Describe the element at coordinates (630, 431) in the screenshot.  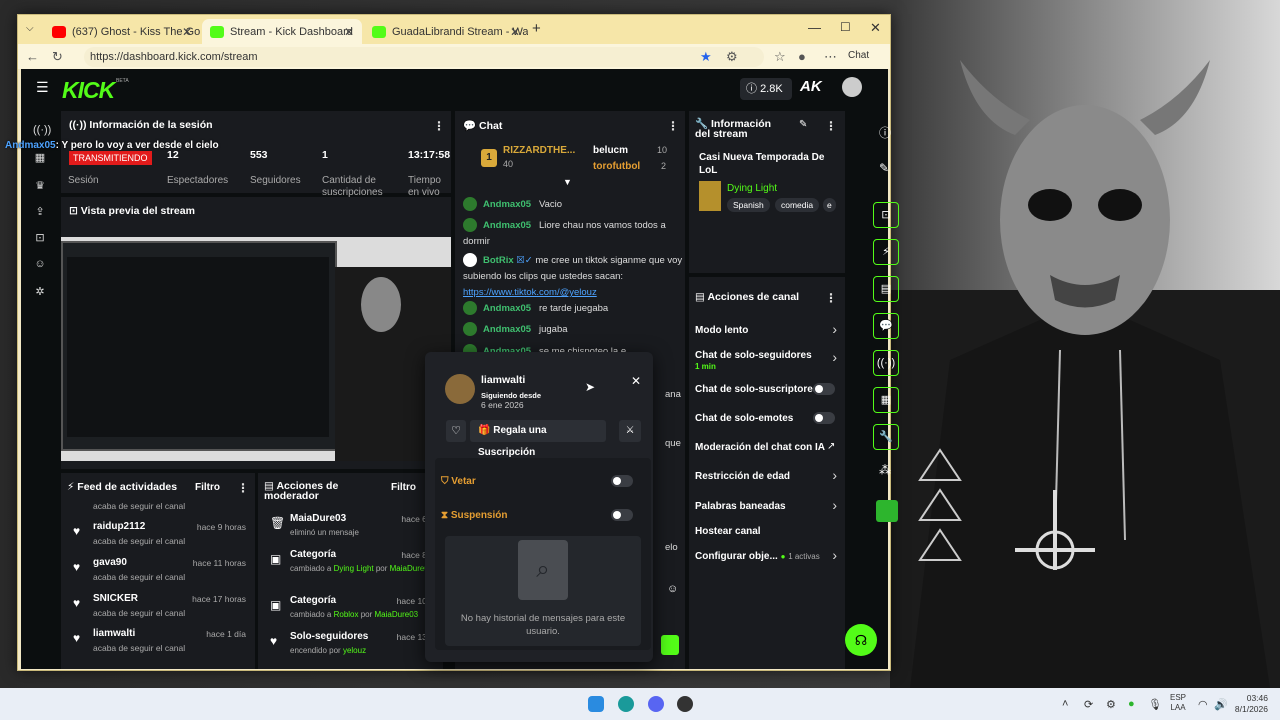
I see `mod-tools-button: ⚔` at that location.